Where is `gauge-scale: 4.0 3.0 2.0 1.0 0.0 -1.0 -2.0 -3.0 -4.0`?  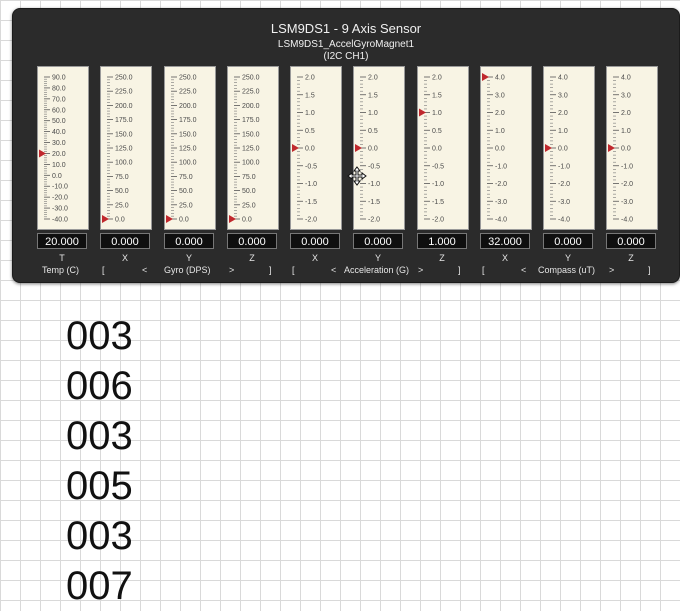 gauge-scale: 4.0 3.0 2.0 1.0 0.0 -1.0 -2.0 -3.0 -4.0 is located at coordinates (557, 149).